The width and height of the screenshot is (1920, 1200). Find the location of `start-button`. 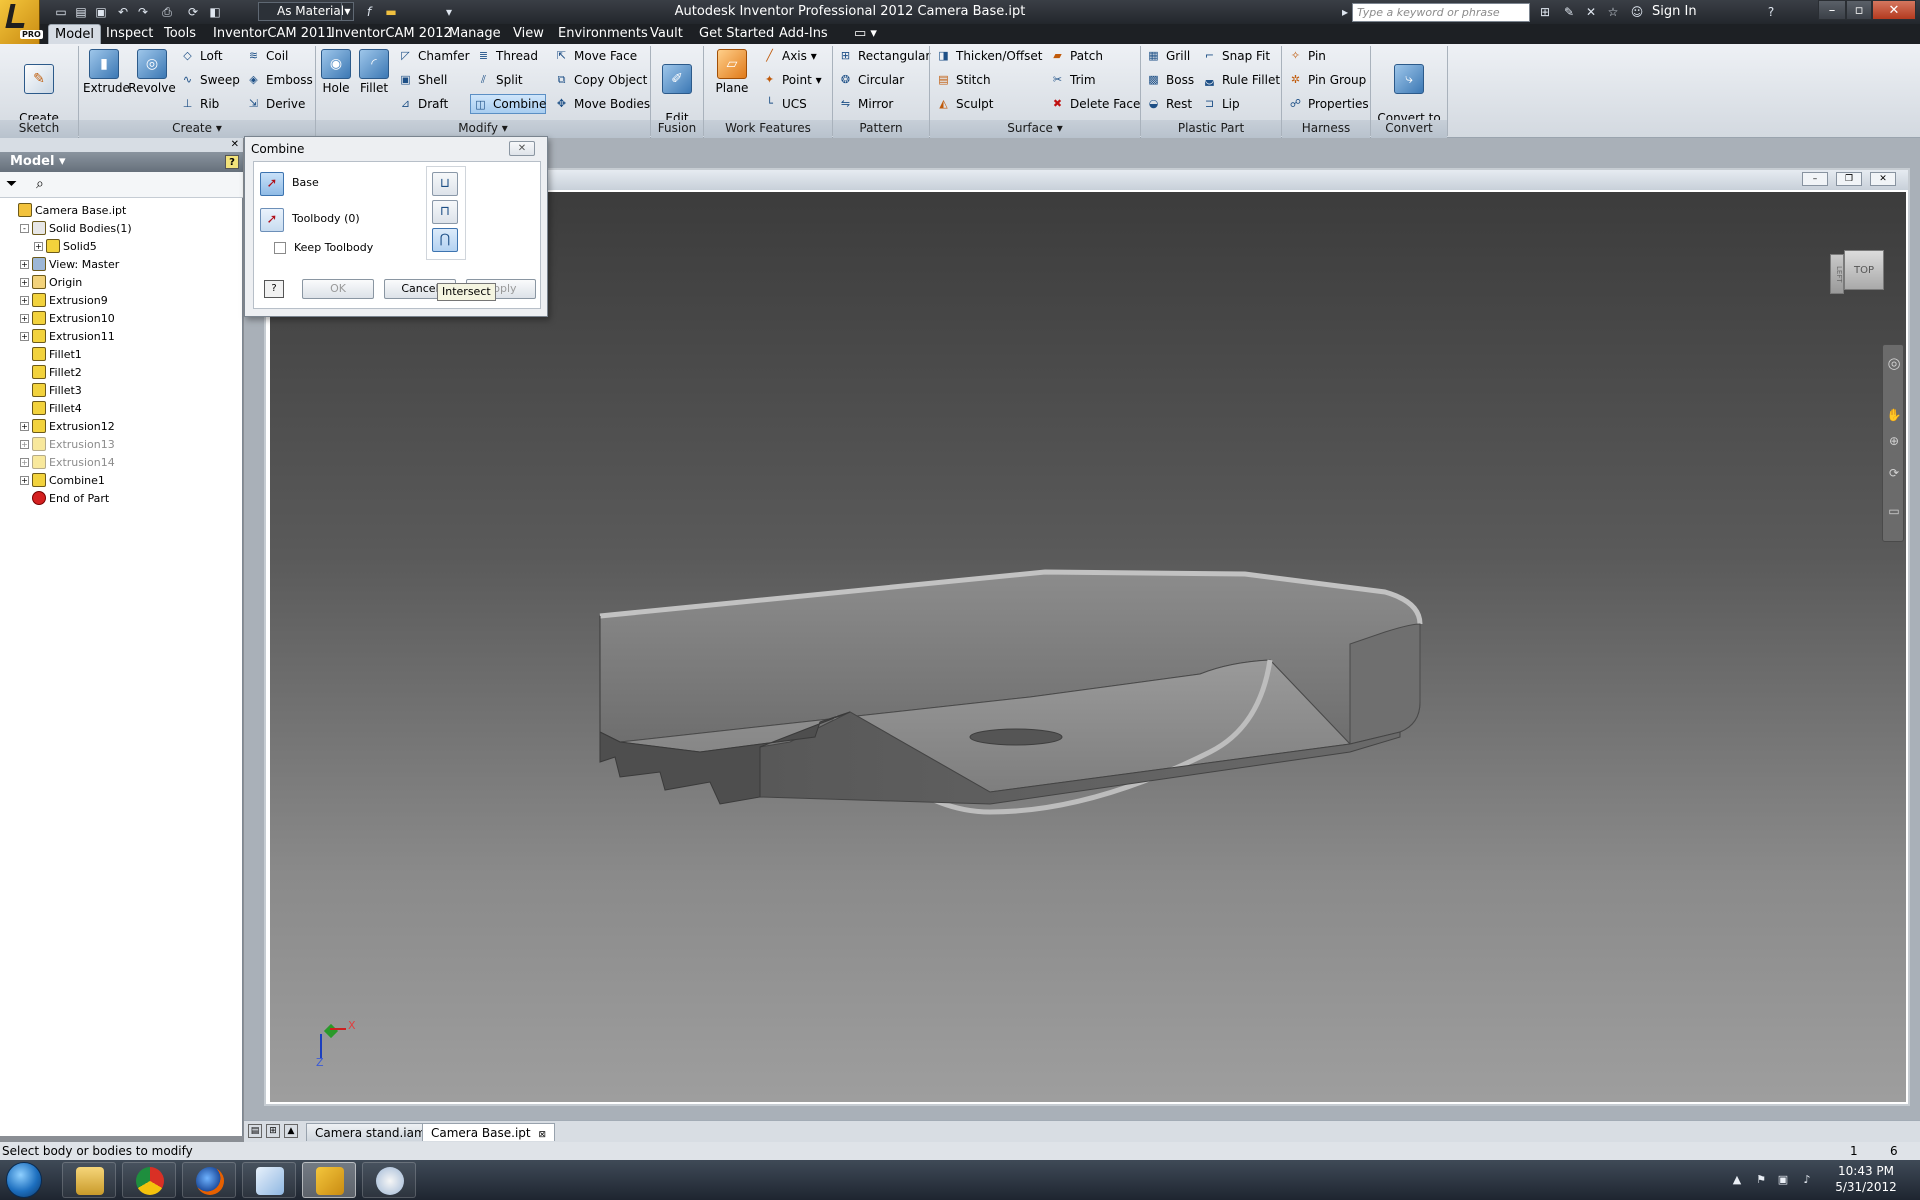

start-button is located at coordinates (24, 1180).